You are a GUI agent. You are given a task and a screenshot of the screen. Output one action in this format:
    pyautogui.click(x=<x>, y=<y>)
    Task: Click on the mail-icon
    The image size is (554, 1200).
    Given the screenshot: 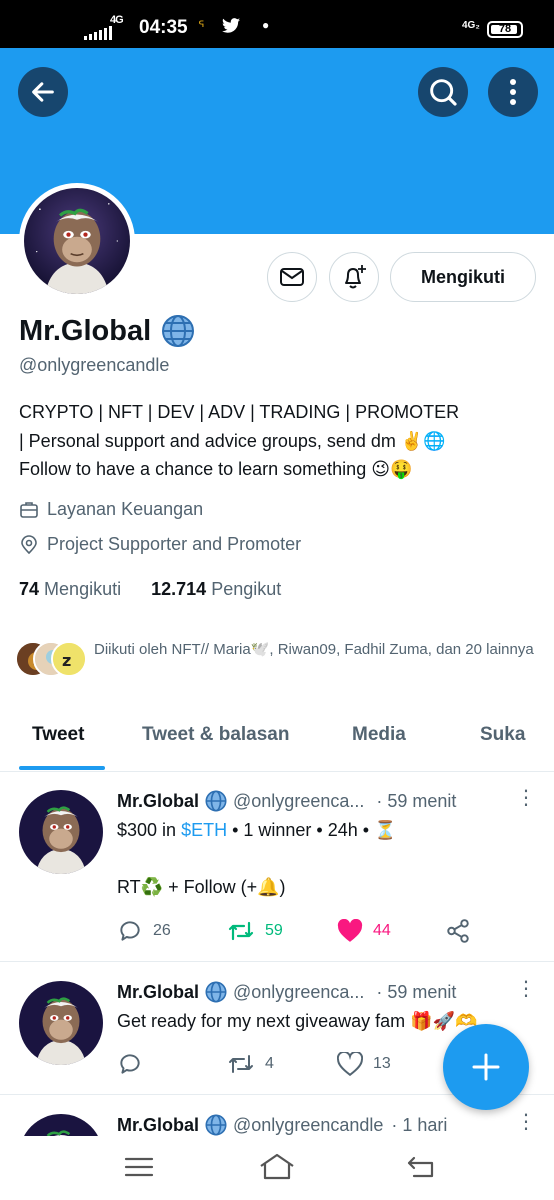 What is the action you would take?
    pyautogui.click(x=292, y=277)
    